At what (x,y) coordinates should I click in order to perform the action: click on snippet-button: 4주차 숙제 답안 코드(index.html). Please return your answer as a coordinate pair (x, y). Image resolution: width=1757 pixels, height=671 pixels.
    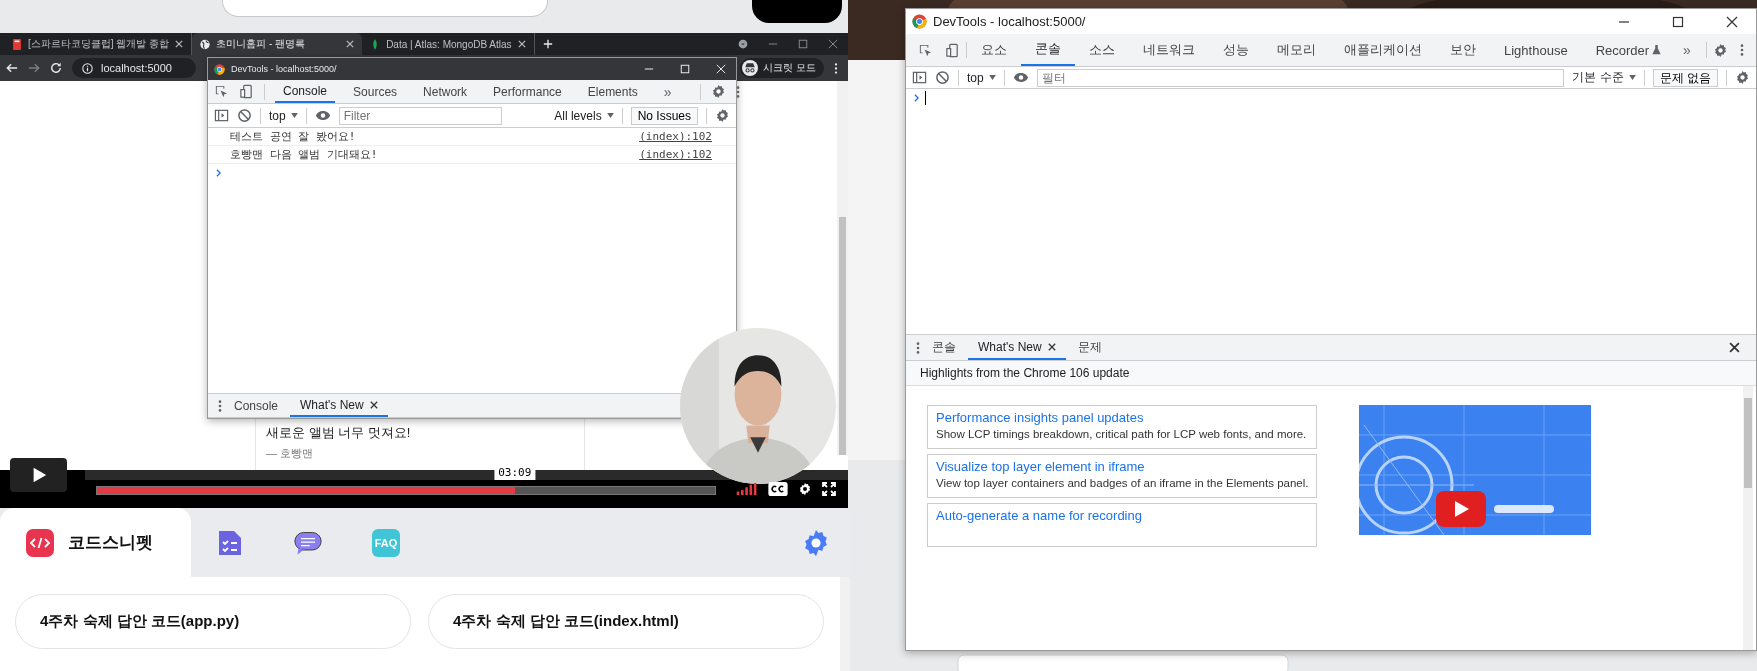
    Looking at the image, I should click on (626, 621).